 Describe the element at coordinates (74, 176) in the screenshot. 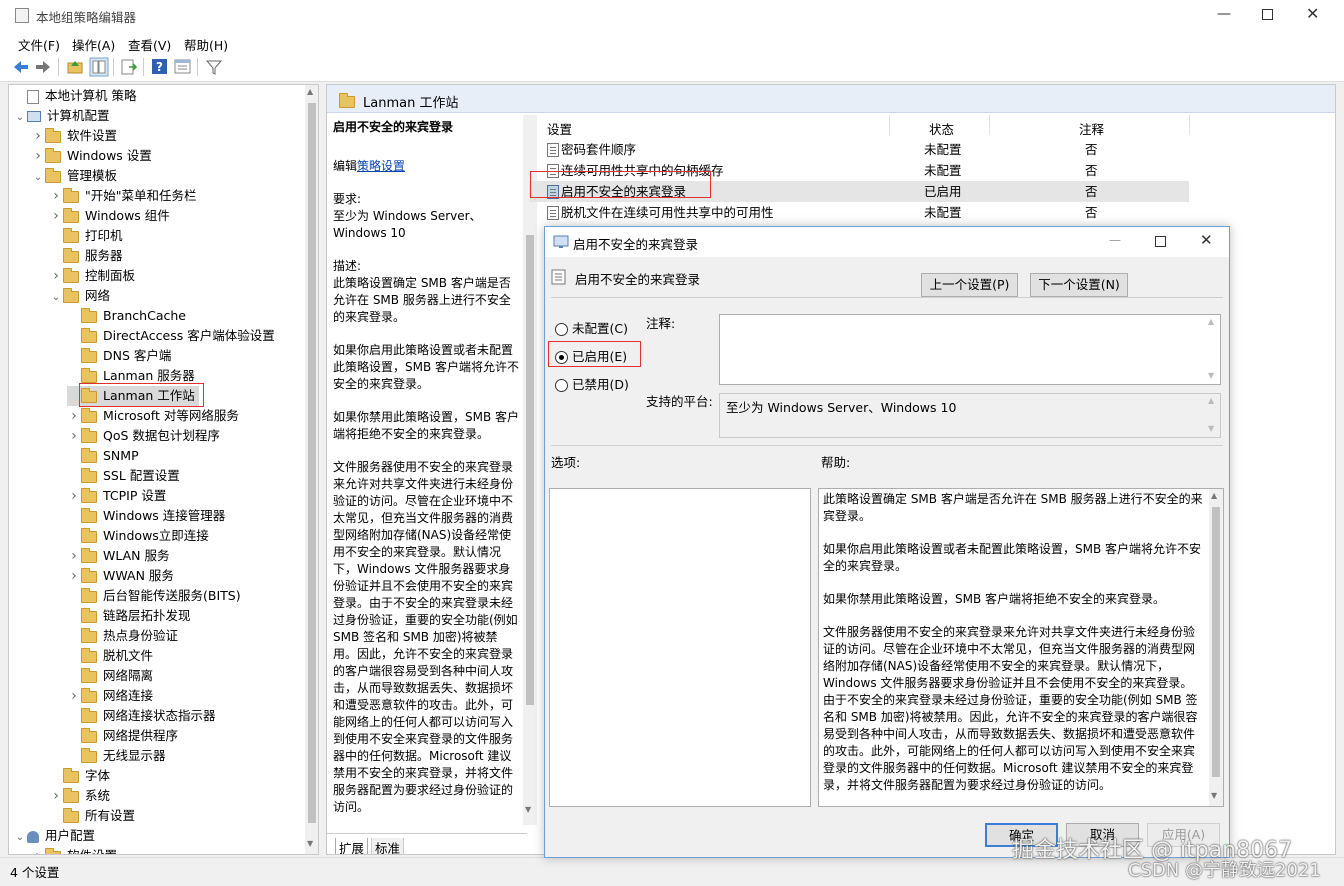

I see `tree-admin-templates: ⌄ 管理模板` at that location.